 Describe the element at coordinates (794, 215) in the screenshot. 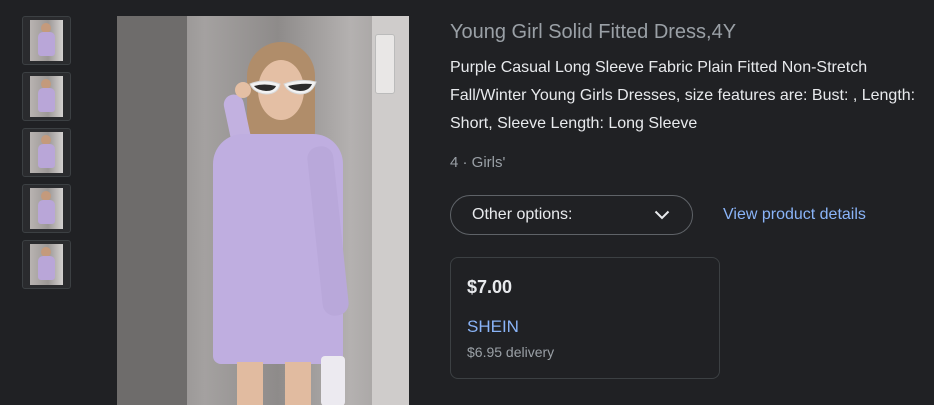

I see `view-product-details-link: View product details` at that location.